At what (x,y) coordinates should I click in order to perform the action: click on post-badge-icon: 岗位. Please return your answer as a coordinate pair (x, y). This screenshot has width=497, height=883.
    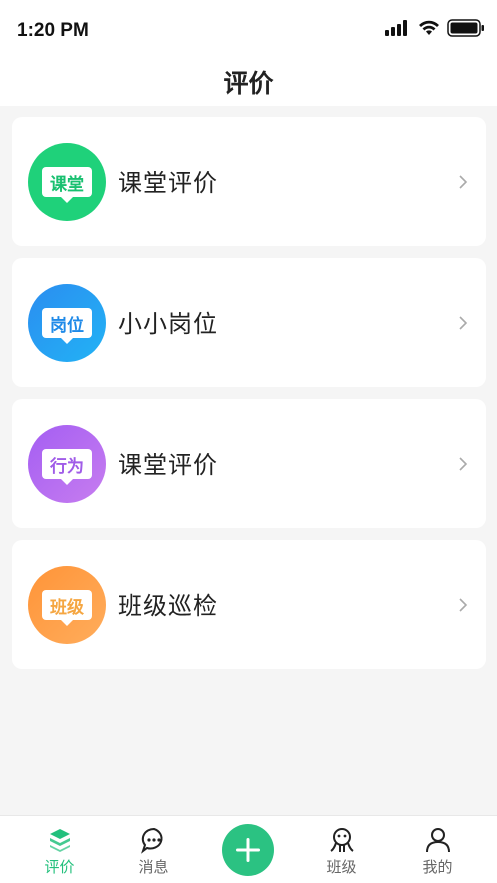
    Looking at the image, I should click on (67, 323).